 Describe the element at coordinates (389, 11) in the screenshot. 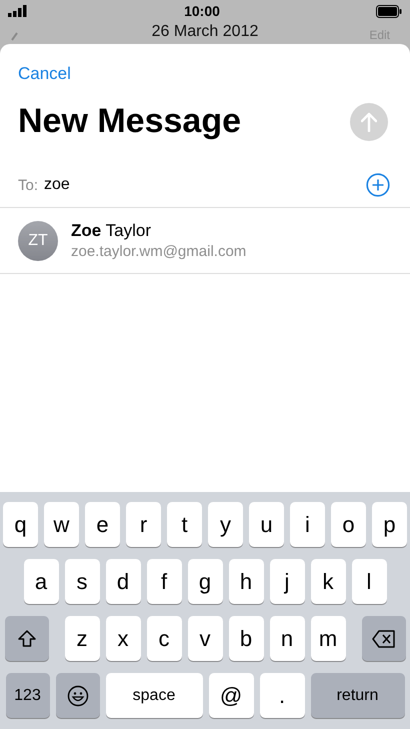

I see `battery-icon` at that location.